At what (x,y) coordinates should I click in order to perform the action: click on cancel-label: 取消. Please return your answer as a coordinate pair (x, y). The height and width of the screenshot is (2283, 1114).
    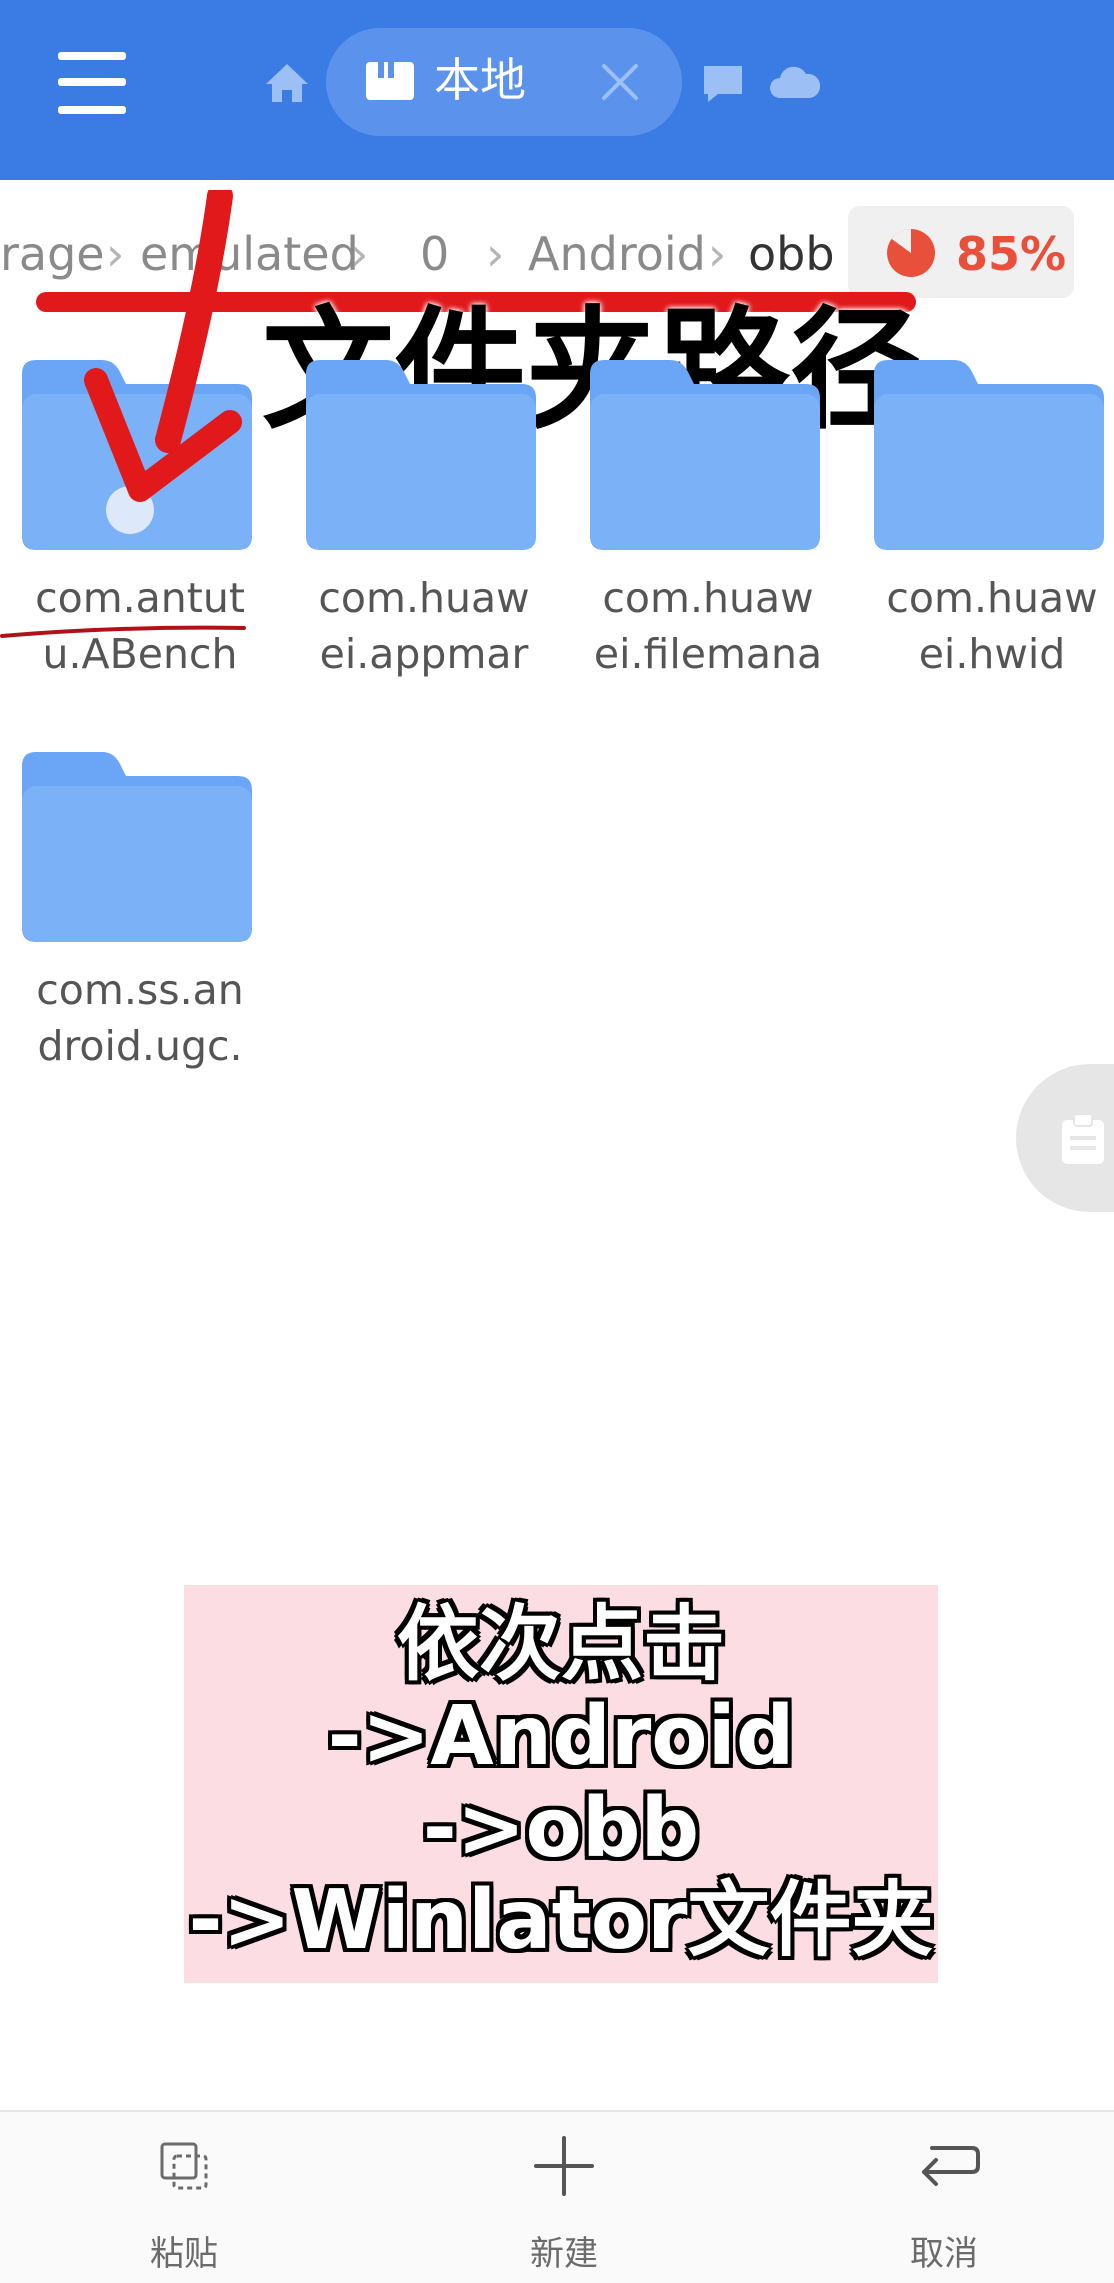
    Looking at the image, I should click on (944, 2254).